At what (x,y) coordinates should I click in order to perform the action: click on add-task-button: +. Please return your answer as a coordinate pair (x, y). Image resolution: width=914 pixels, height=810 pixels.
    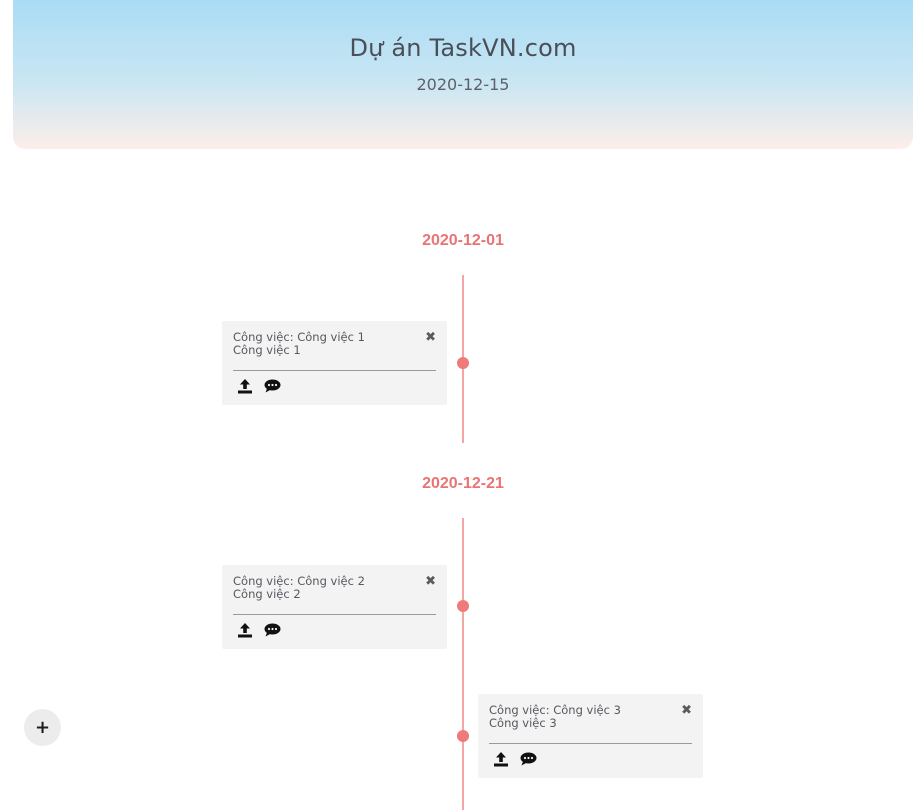
    Looking at the image, I should click on (42, 727).